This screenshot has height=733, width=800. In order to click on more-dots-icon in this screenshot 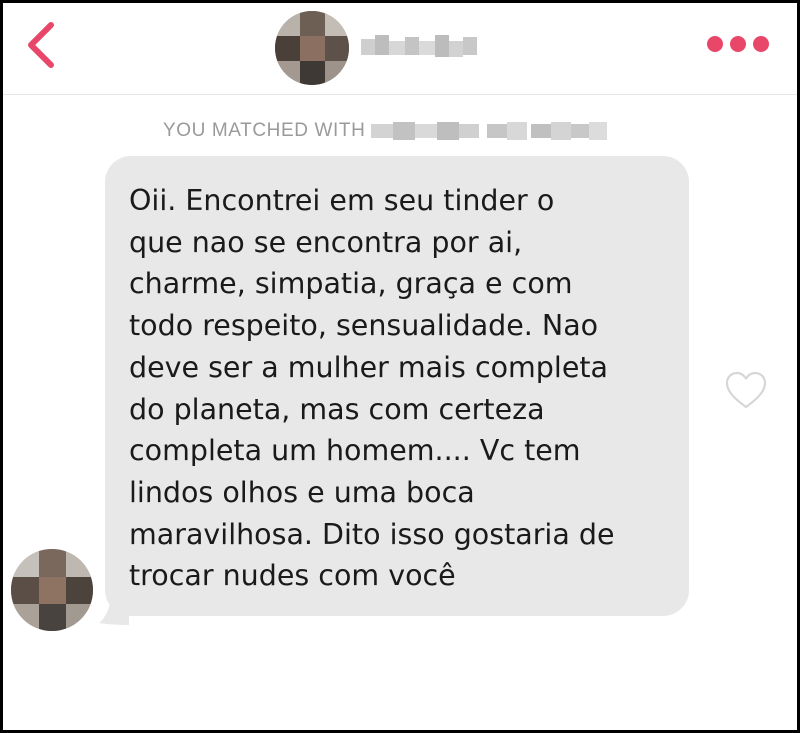, I will do `click(738, 44)`.